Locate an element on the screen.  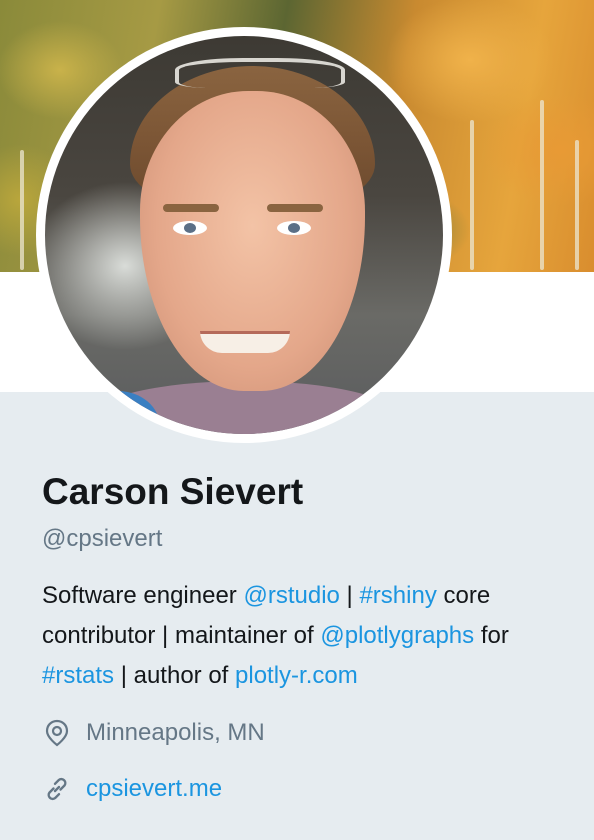
bio-text: | is located at coordinates (349, 595).